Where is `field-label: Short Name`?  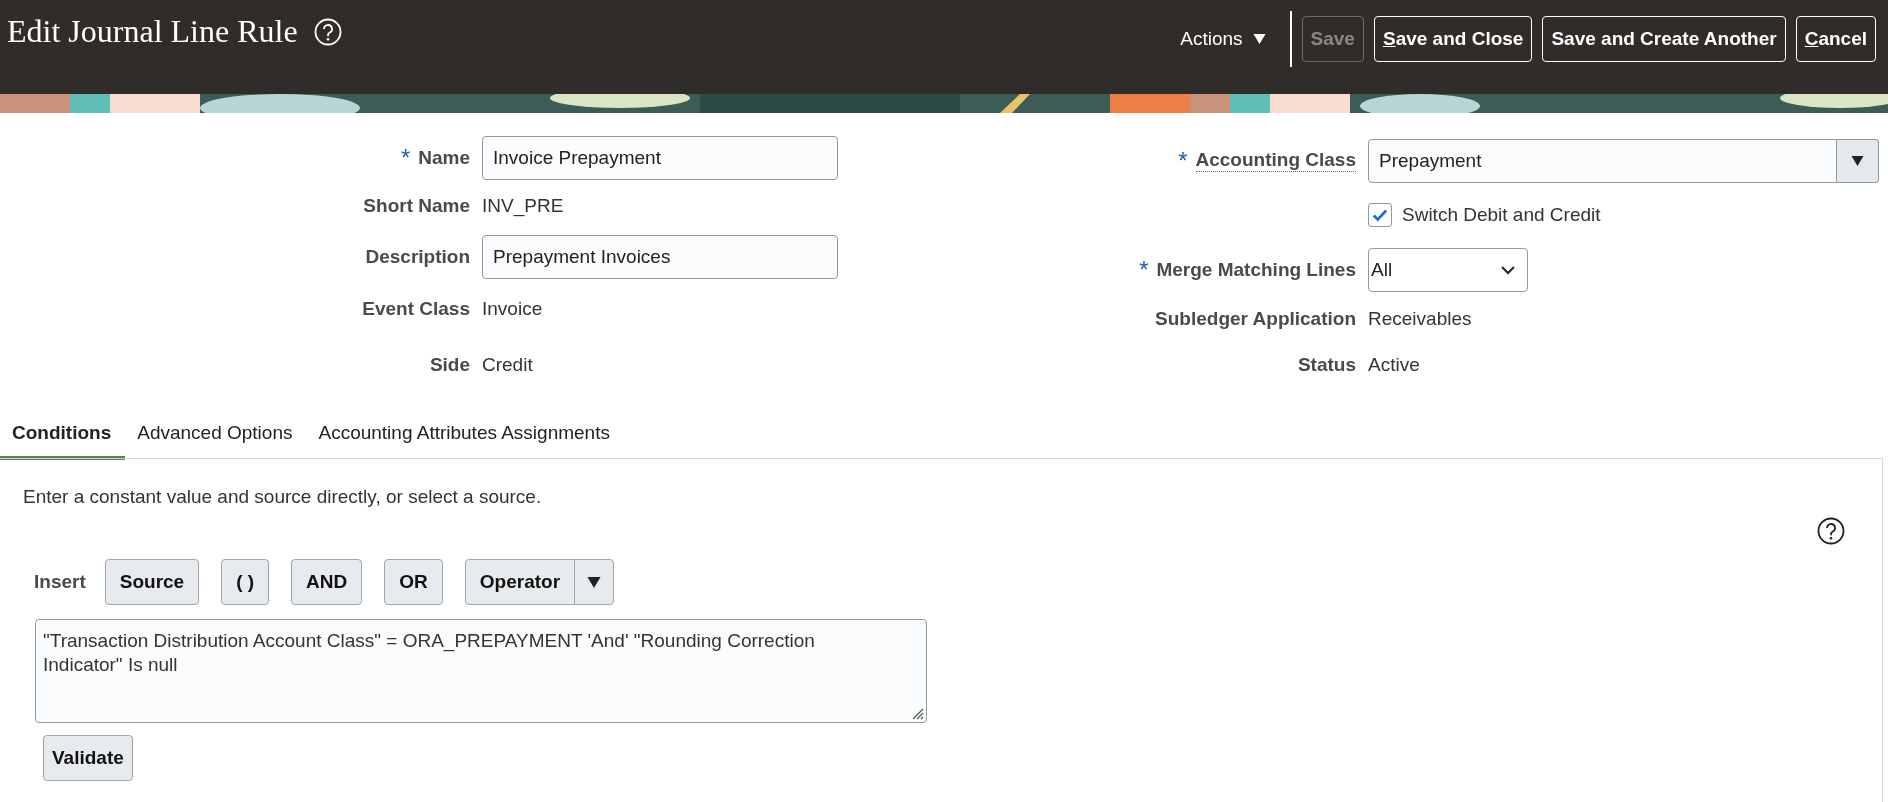
field-label: Short Name is located at coordinates (416, 205).